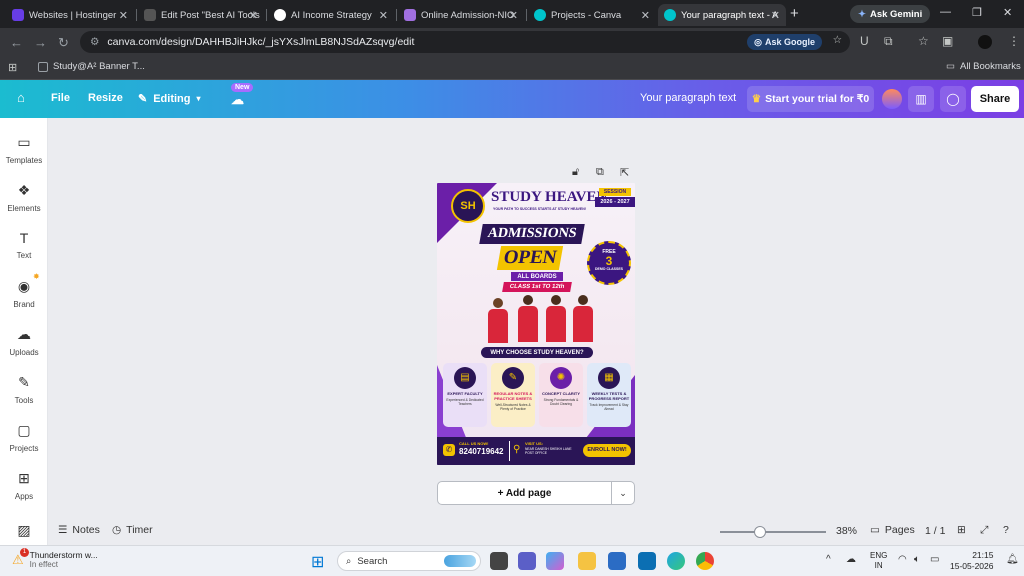  I want to click on sidebar-item-photos: ▨, so click(24, 533).